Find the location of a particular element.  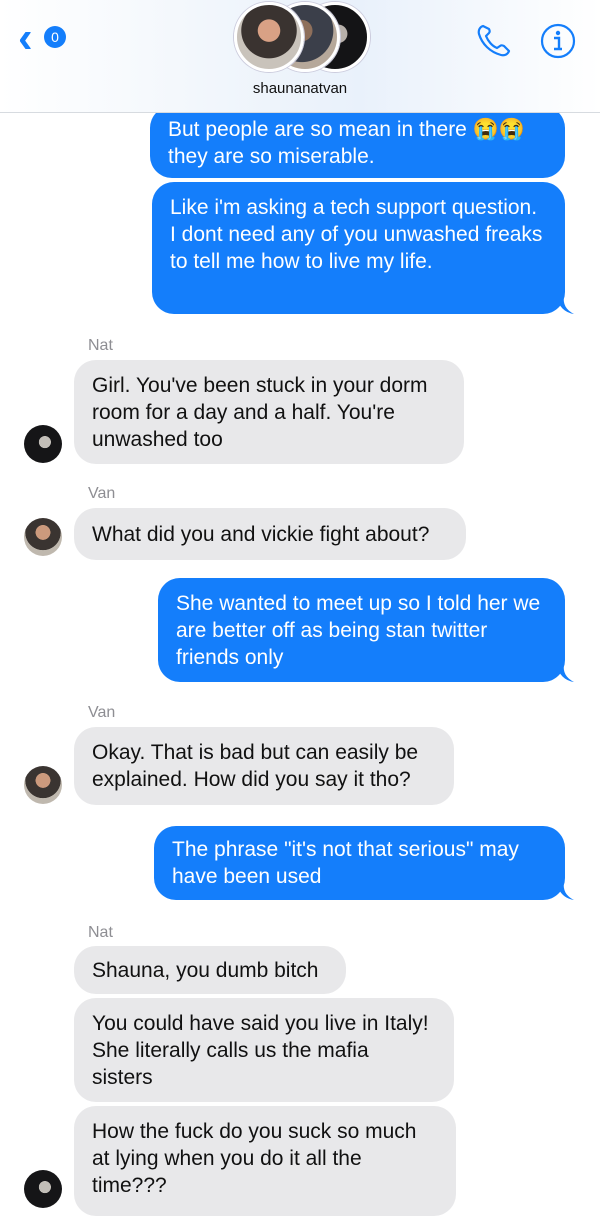

message-text: What did you and vickie fight about? is located at coordinates (261, 534).